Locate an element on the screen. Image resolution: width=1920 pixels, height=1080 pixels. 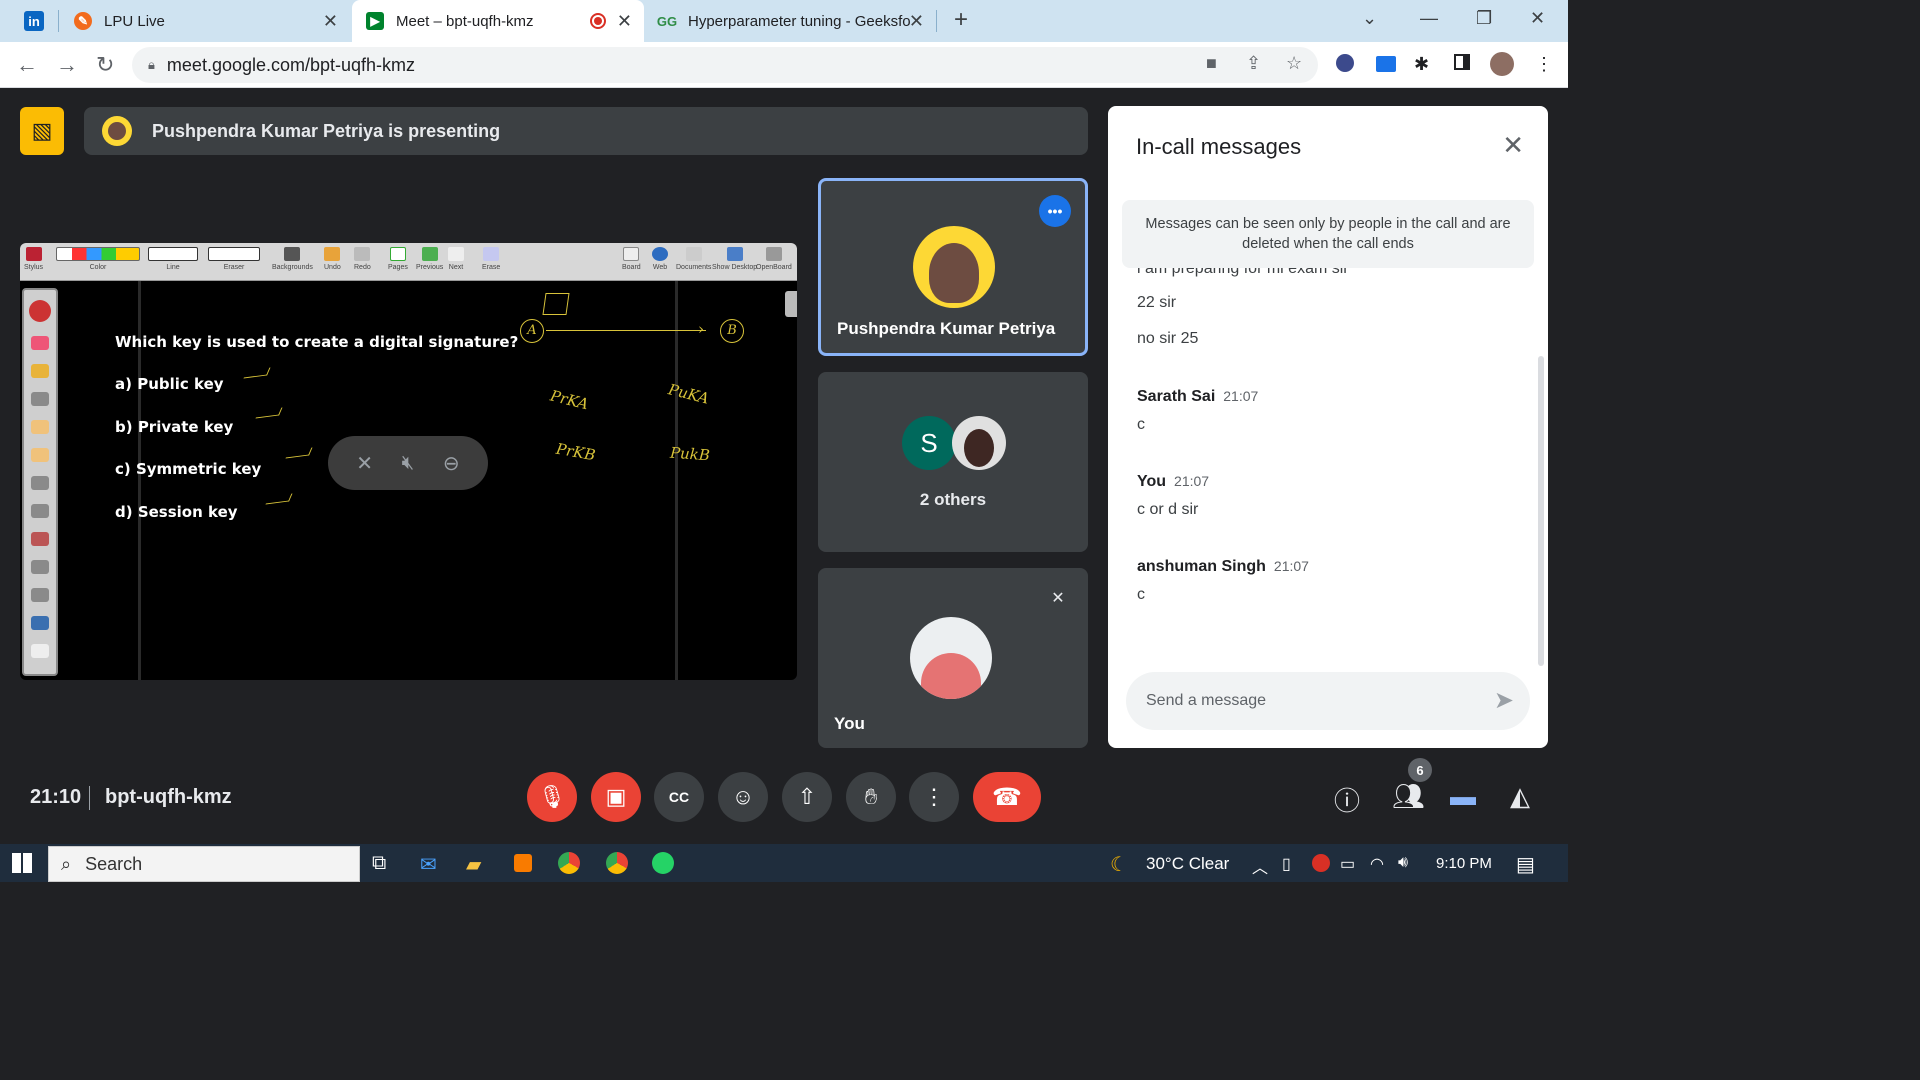
zoom-out-tool-icon is located at coordinates (40, 511).